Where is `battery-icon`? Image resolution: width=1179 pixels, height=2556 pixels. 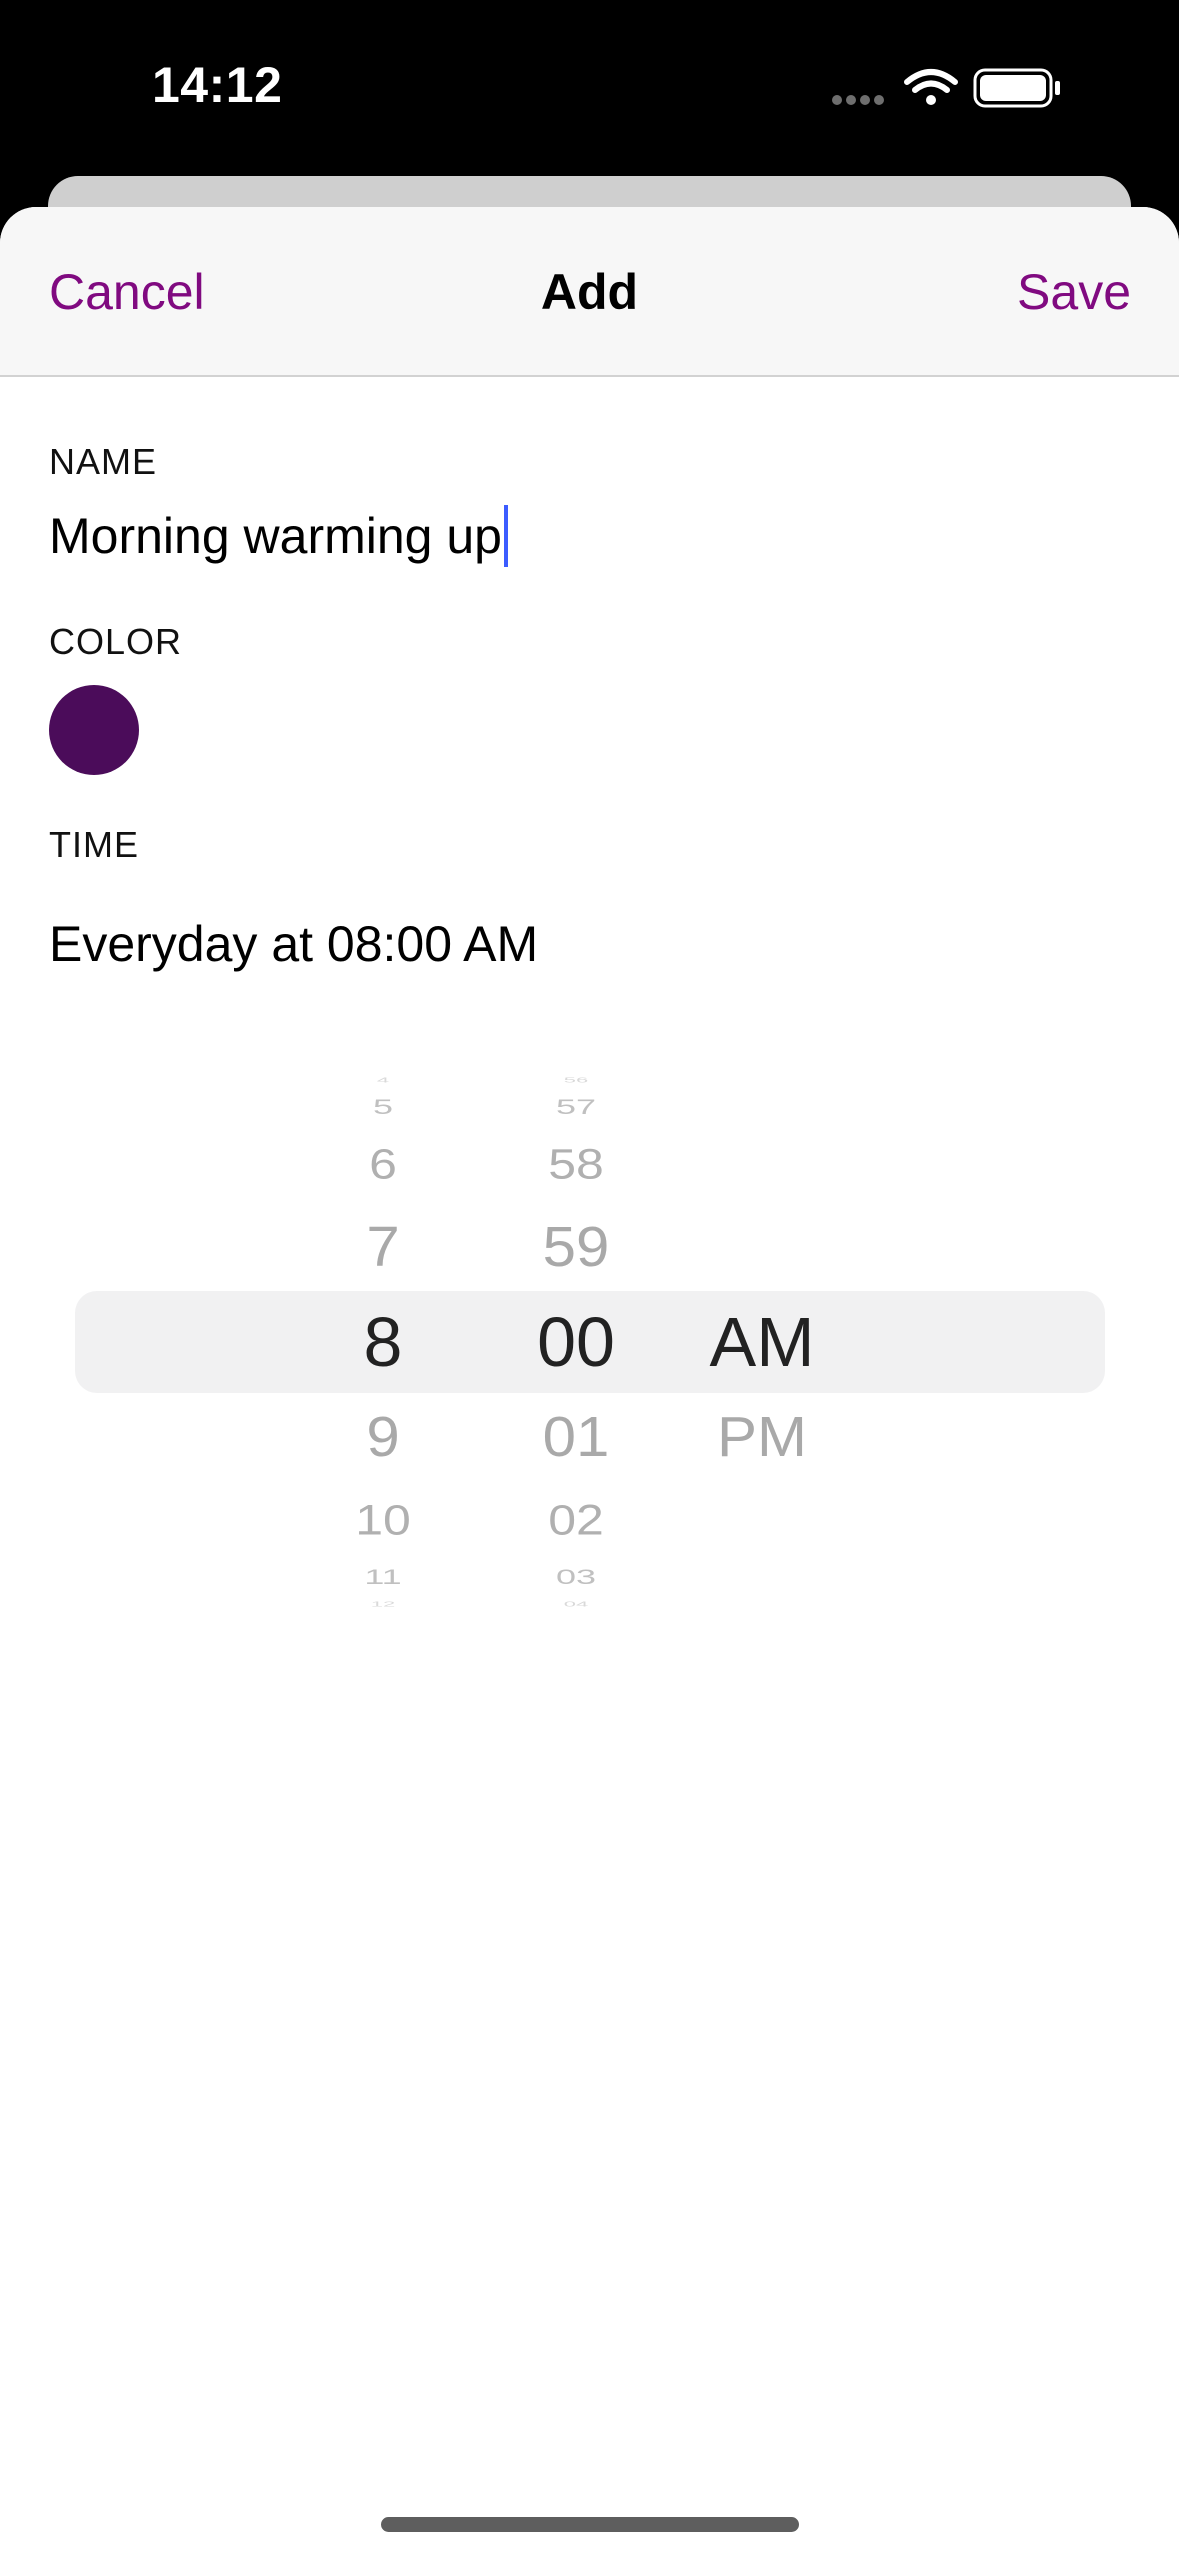
battery-icon is located at coordinates (1016, 88).